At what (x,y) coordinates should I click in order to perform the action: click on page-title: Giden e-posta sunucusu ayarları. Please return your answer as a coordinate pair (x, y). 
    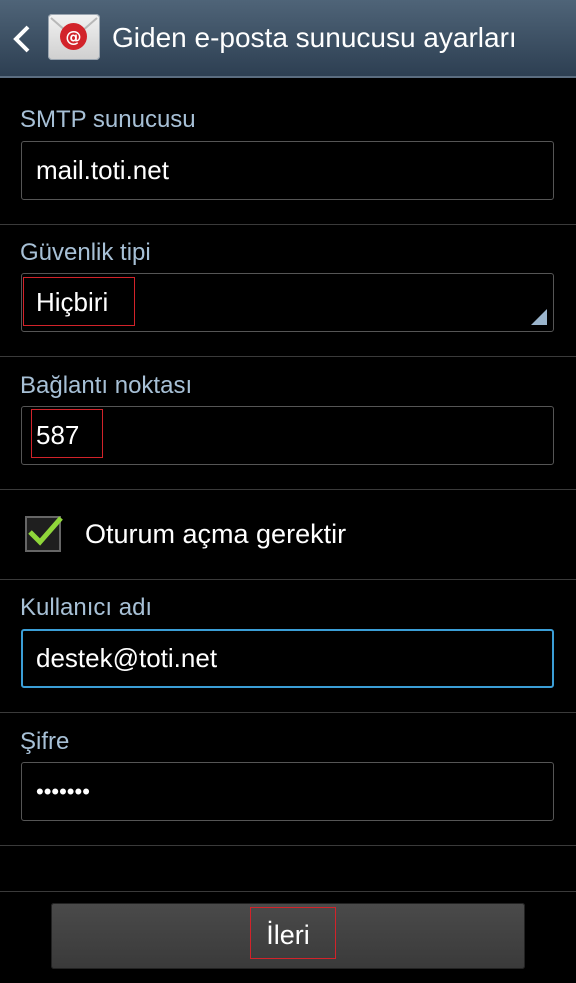
    Looking at the image, I should click on (314, 37).